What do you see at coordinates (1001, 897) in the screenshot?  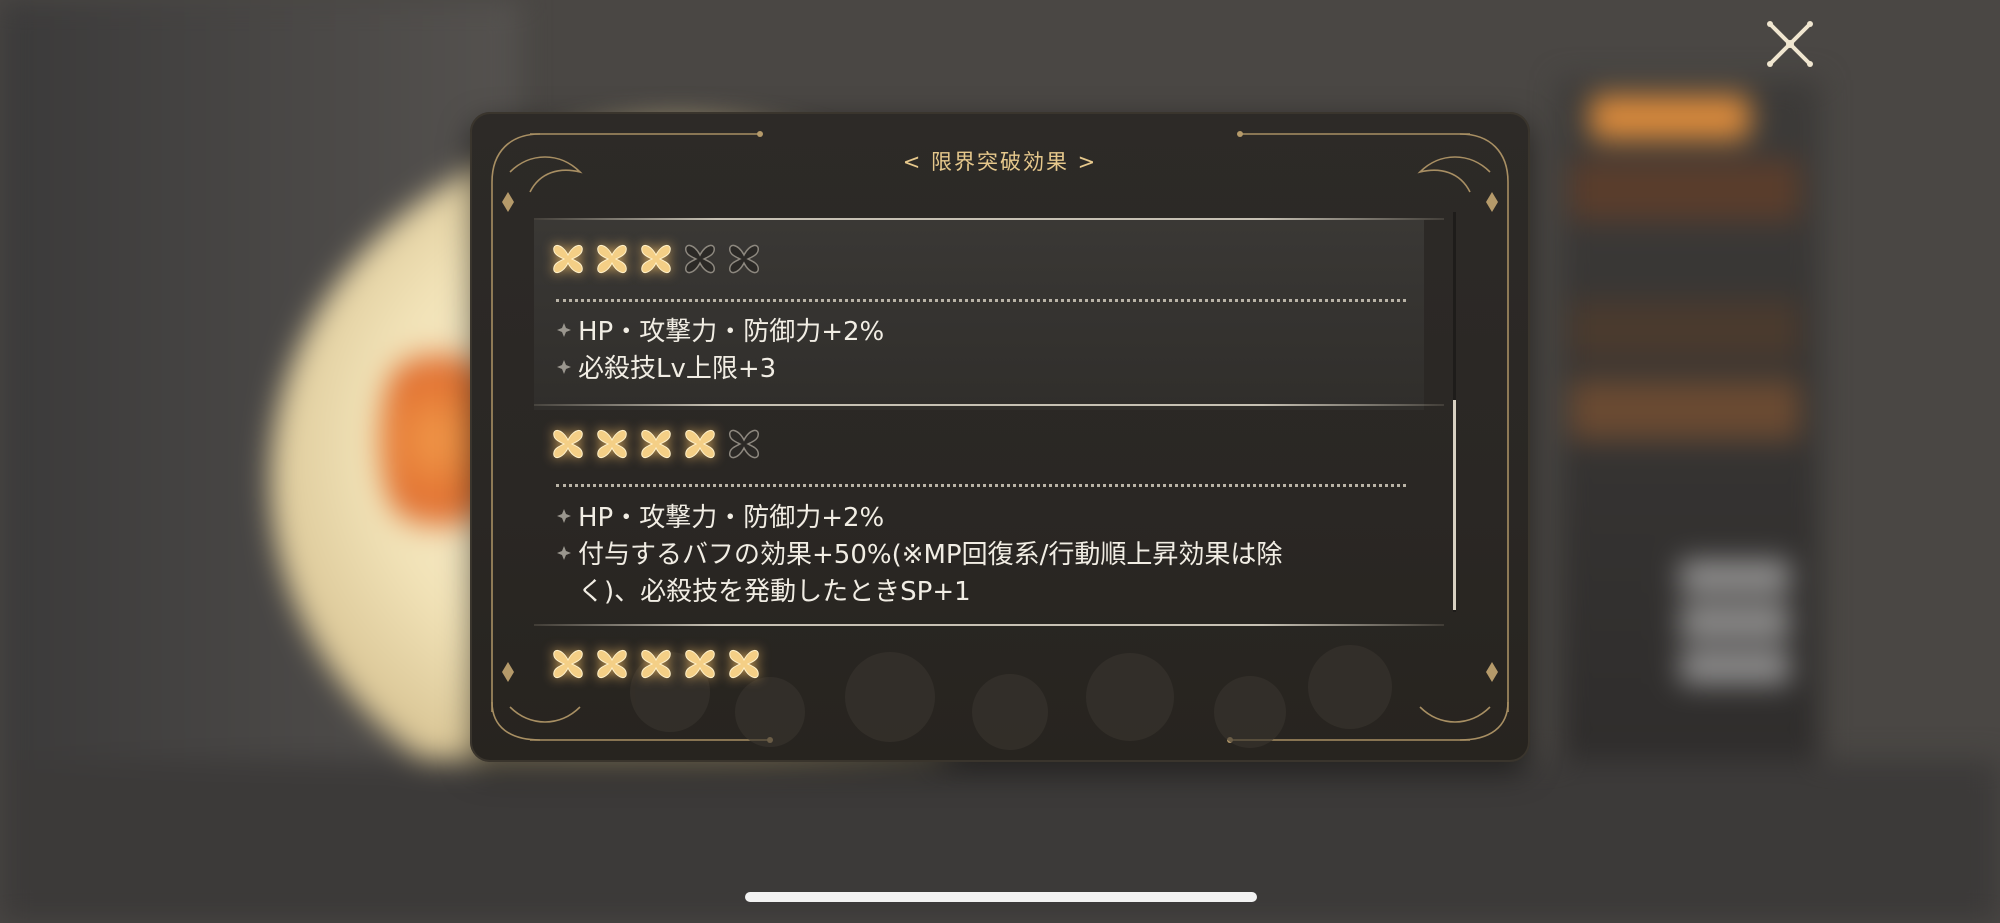 I see `home-indicator` at bounding box center [1001, 897].